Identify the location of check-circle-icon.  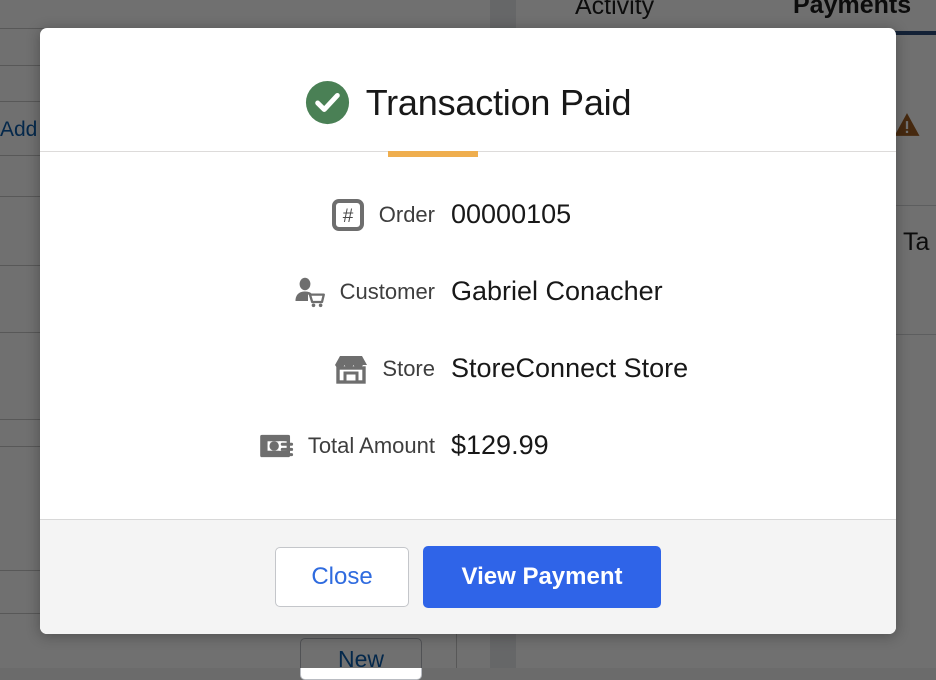
(327, 102).